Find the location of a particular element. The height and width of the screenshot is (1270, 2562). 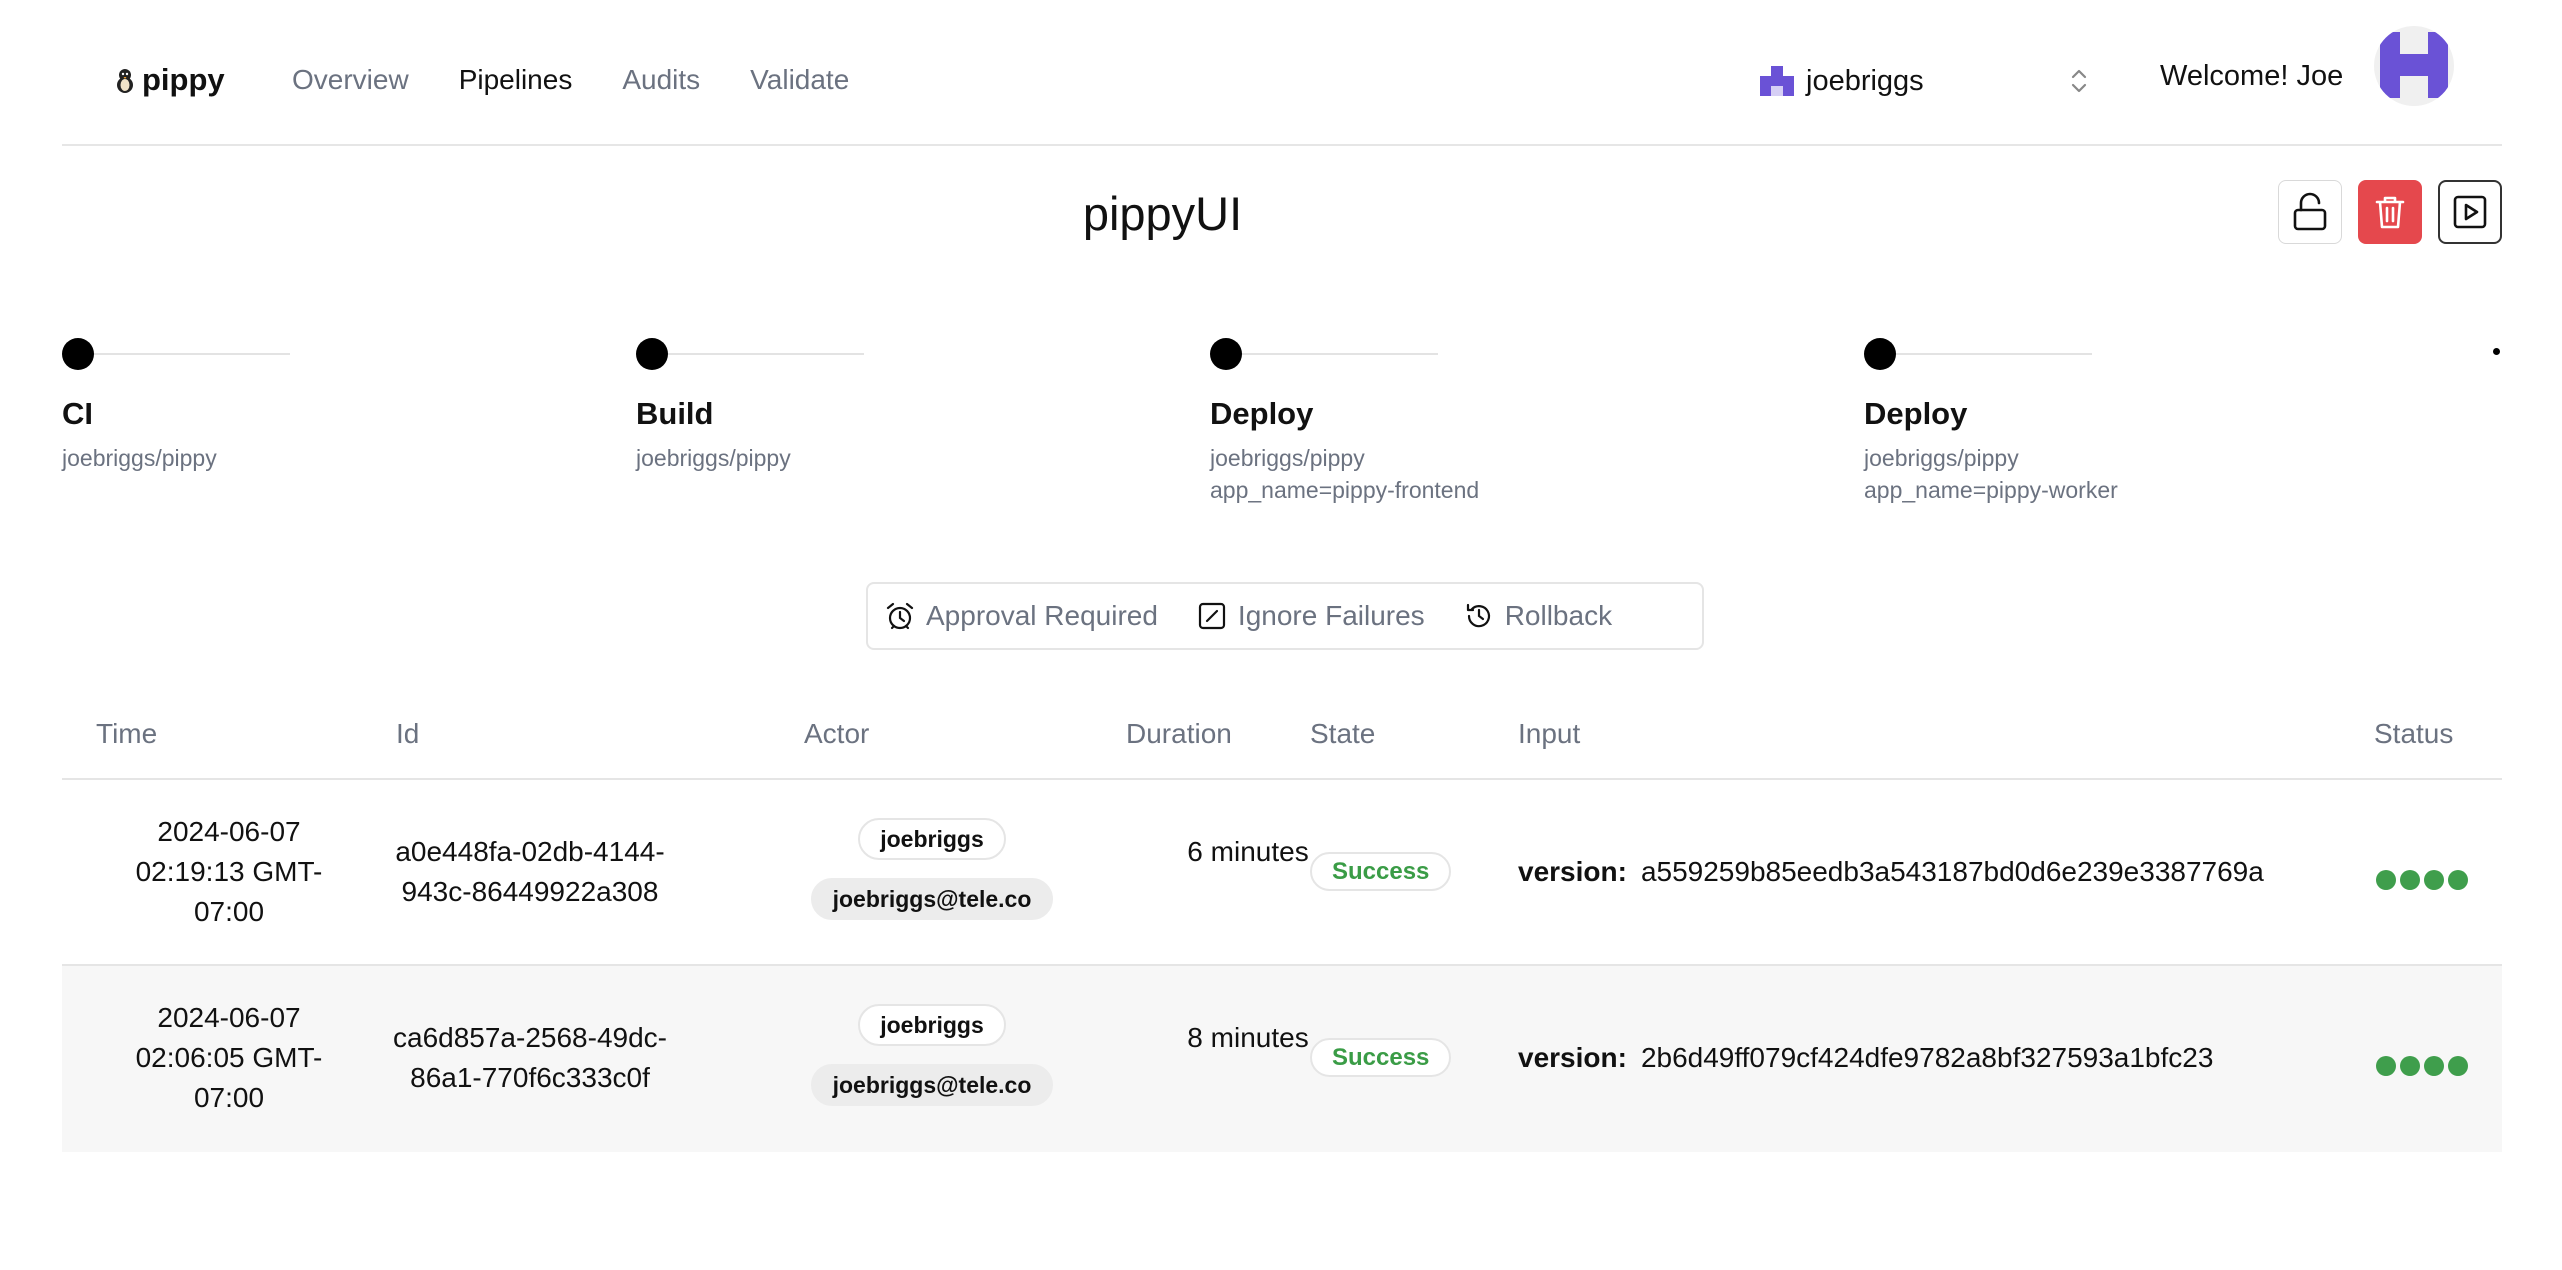

chevron-up-down-icon is located at coordinates (2079, 81).